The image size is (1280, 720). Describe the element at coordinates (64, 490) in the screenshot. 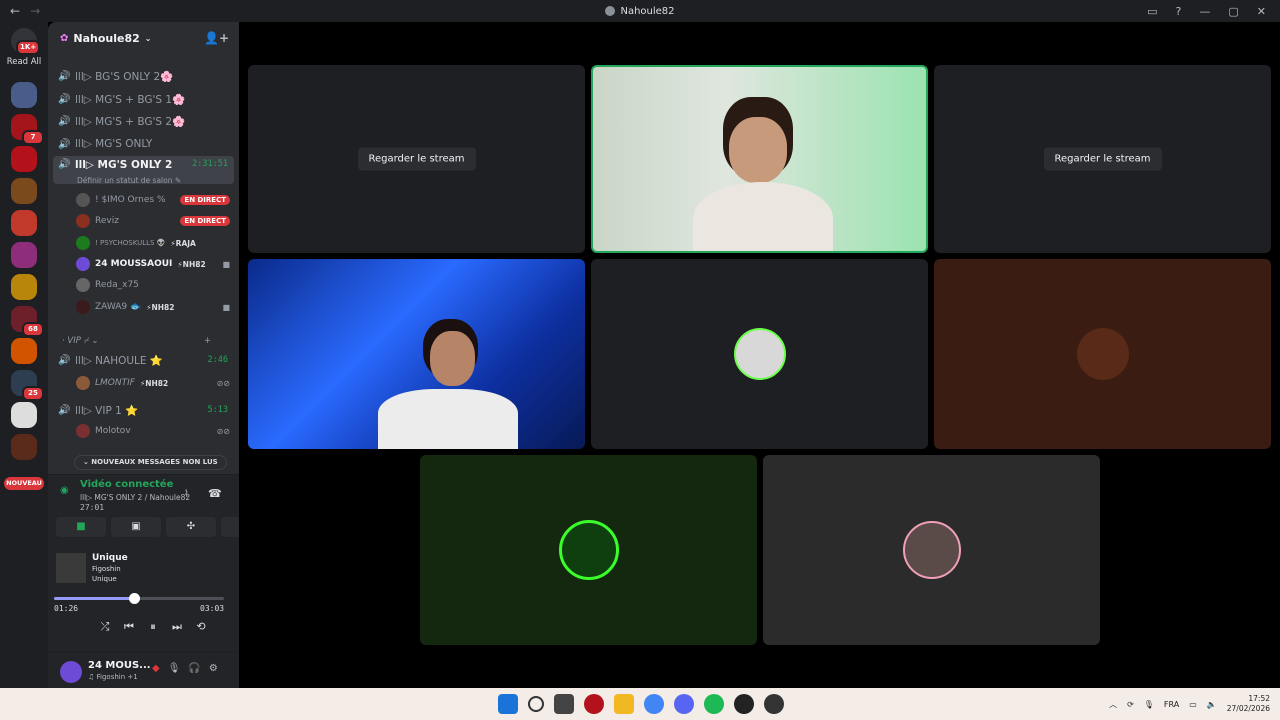

I see `connection-signal-icon: ◉` at that location.